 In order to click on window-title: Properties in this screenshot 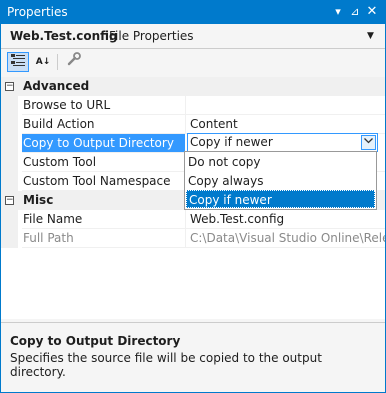, I will do `click(37, 12)`.